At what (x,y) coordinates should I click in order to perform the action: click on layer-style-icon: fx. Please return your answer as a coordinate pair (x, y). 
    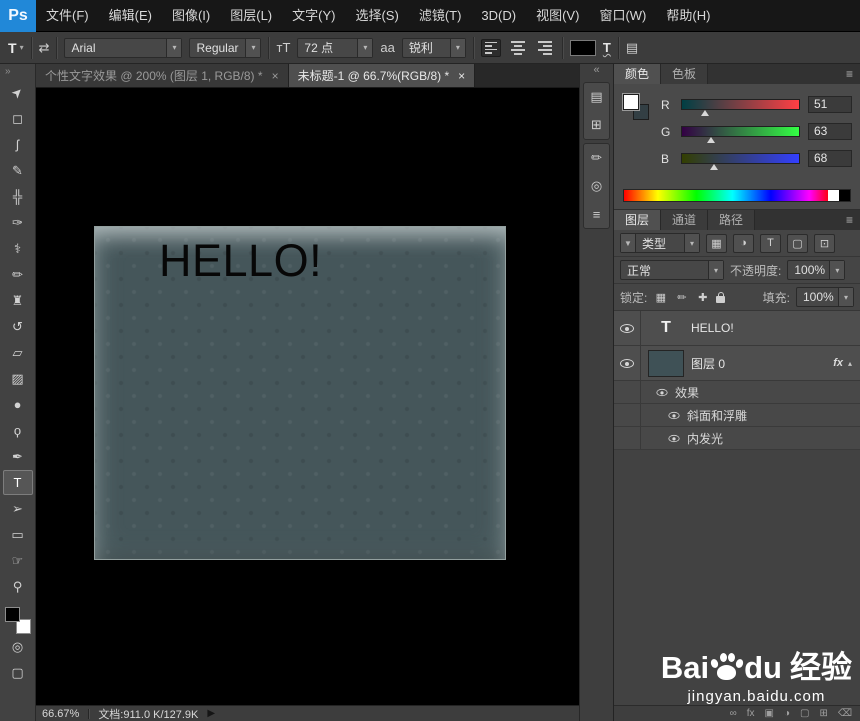
    Looking at the image, I should click on (751, 713).